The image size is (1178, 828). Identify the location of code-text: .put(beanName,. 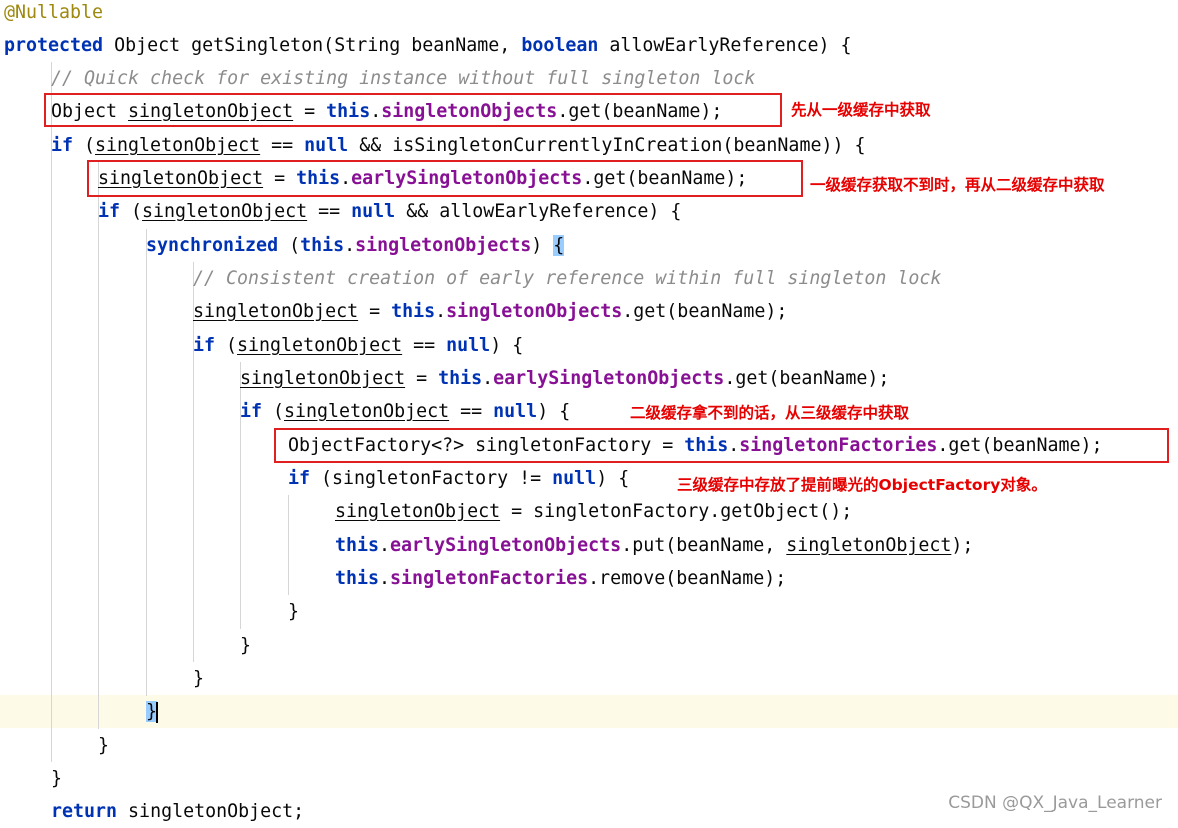
(704, 545).